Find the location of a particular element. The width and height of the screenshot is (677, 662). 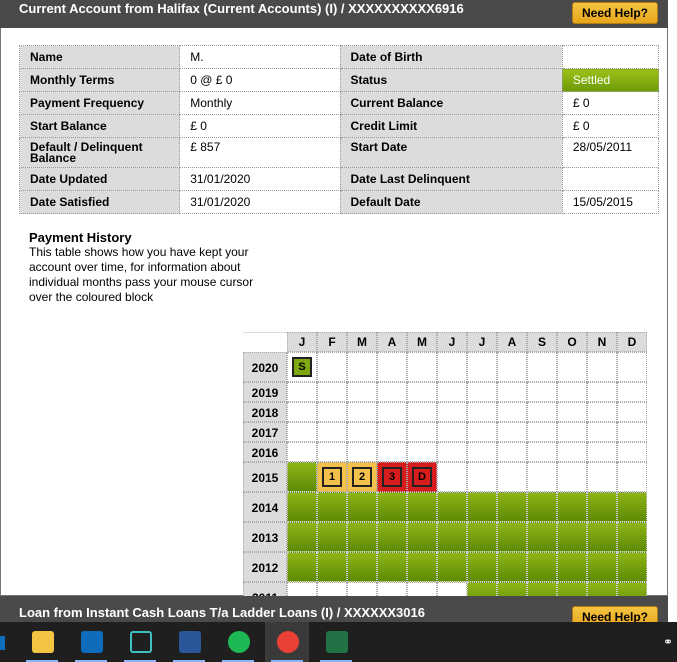

status-marker: 2 is located at coordinates (362, 477).